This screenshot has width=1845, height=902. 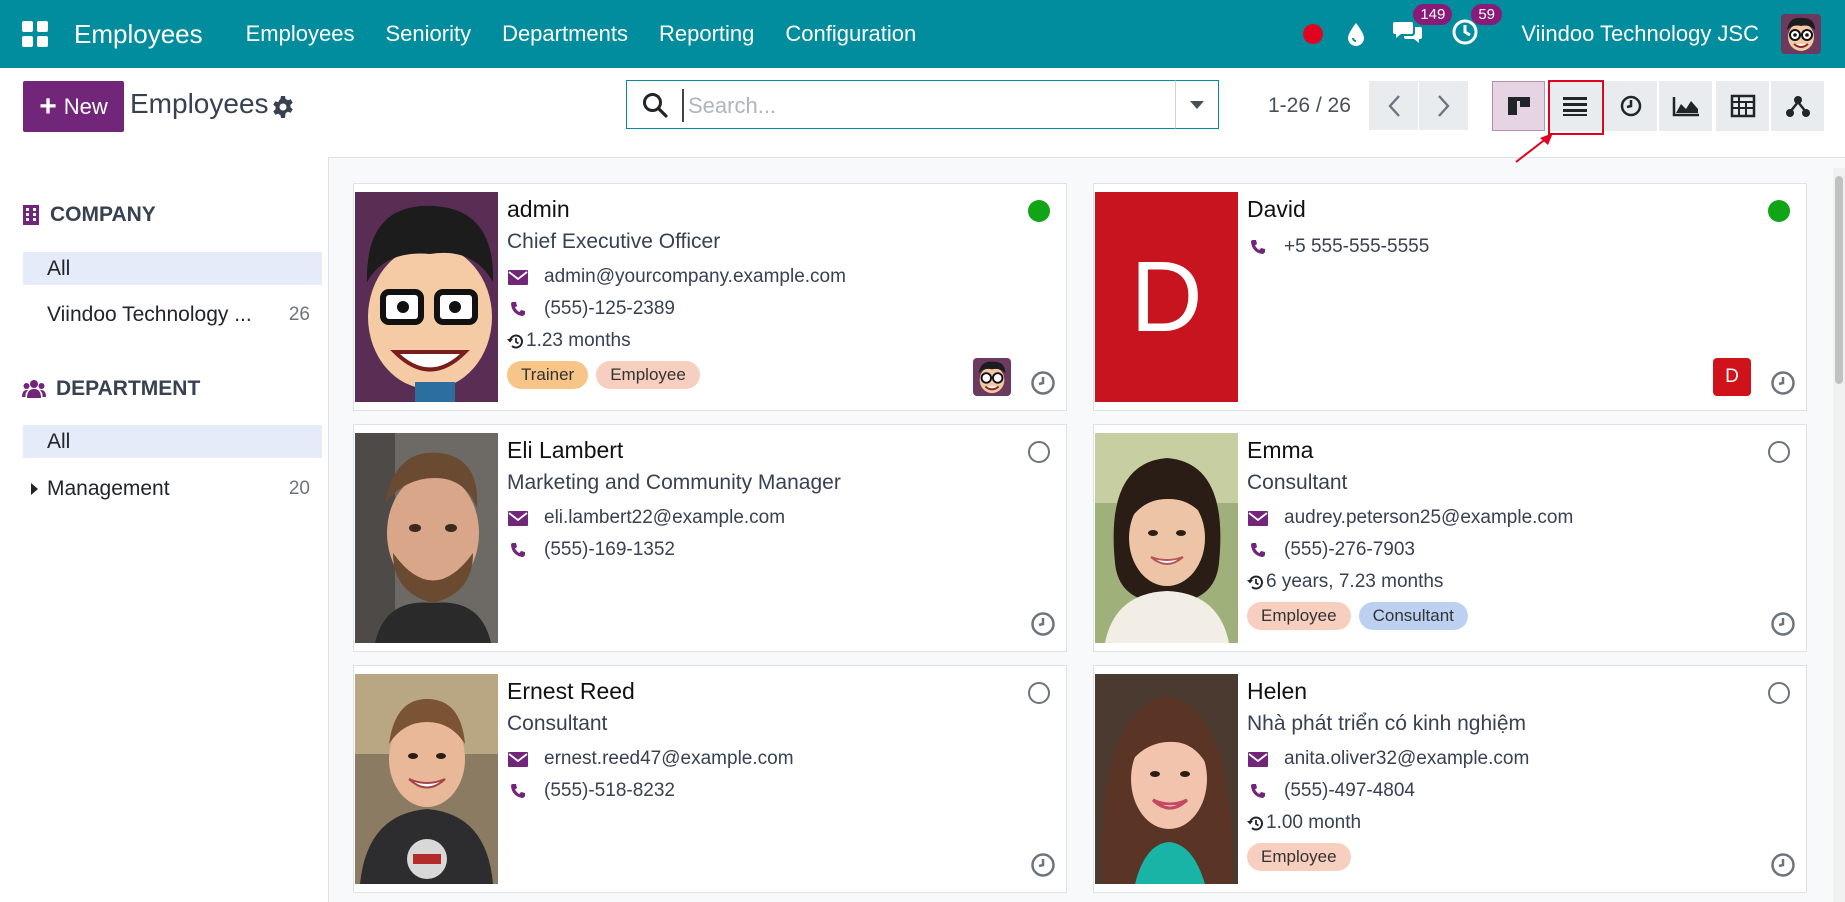 I want to click on view-activity-button, so click(x=1630, y=106).